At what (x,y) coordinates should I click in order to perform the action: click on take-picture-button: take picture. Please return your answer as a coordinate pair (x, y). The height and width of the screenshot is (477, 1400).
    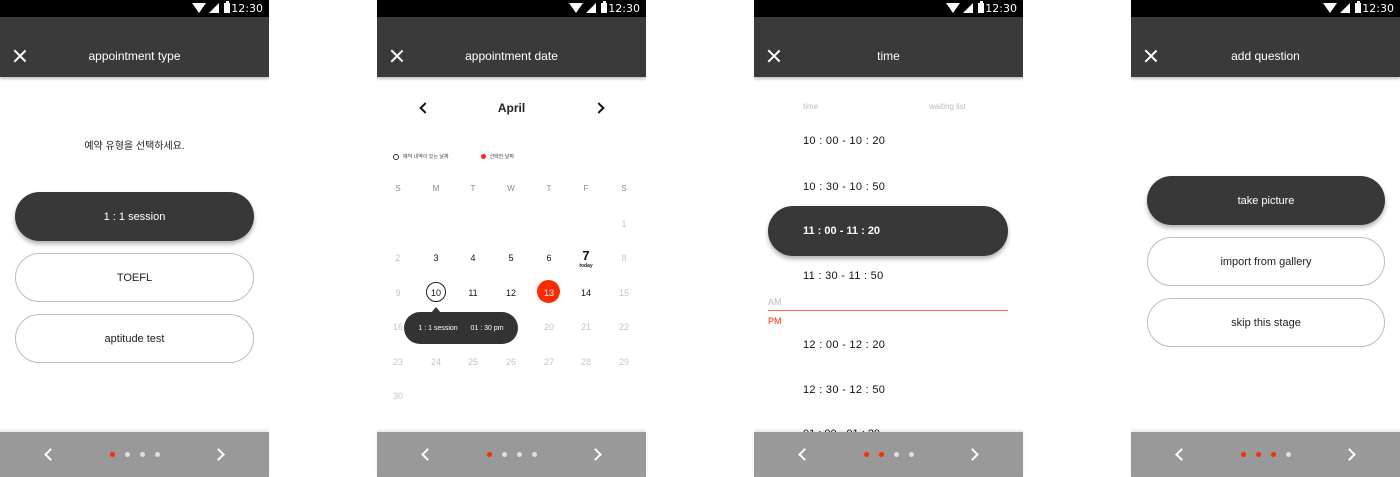
    Looking at the image, I should click on (1266, 200).